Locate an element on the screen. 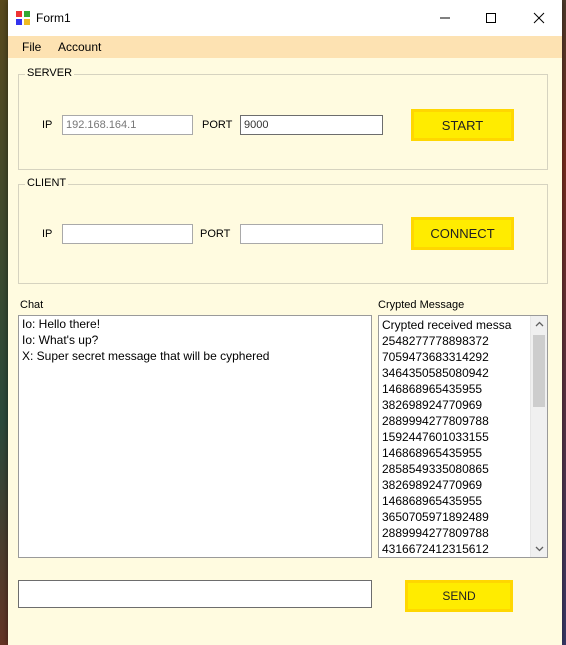  chevron-up-icon is located at coordinates (539, 324).